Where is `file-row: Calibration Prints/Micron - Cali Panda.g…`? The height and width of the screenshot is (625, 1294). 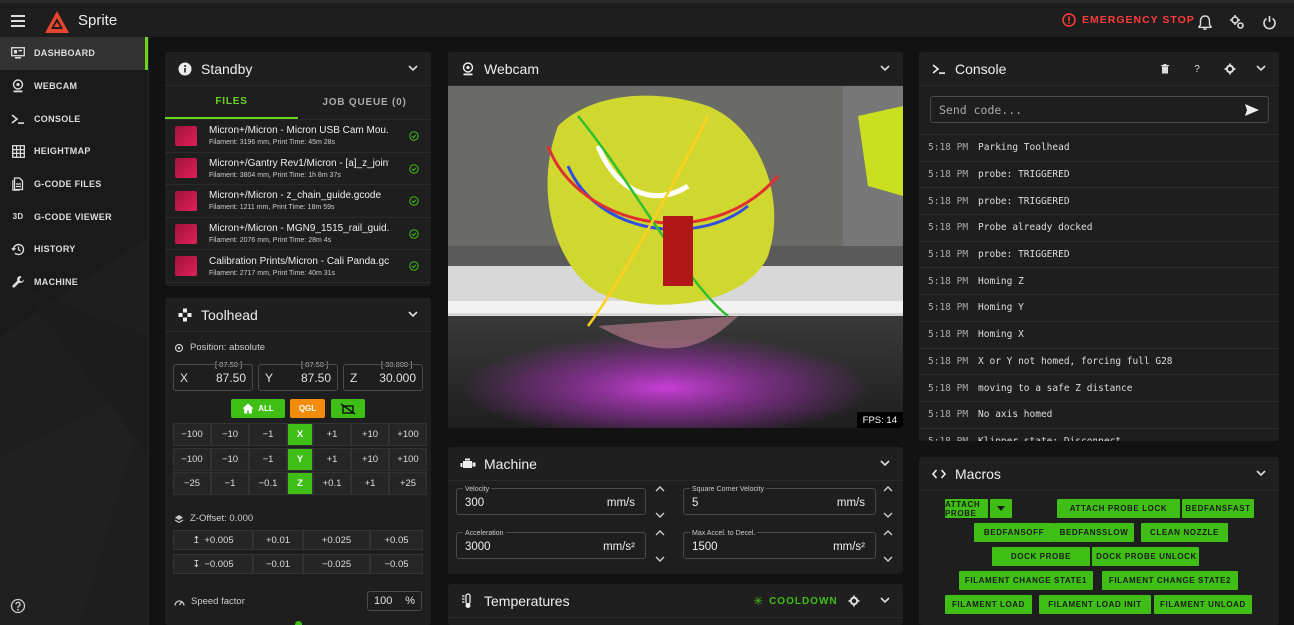 file-row: Calibration Prints/Micron - Cali Panda.g… is located at coordinates (298, 266).